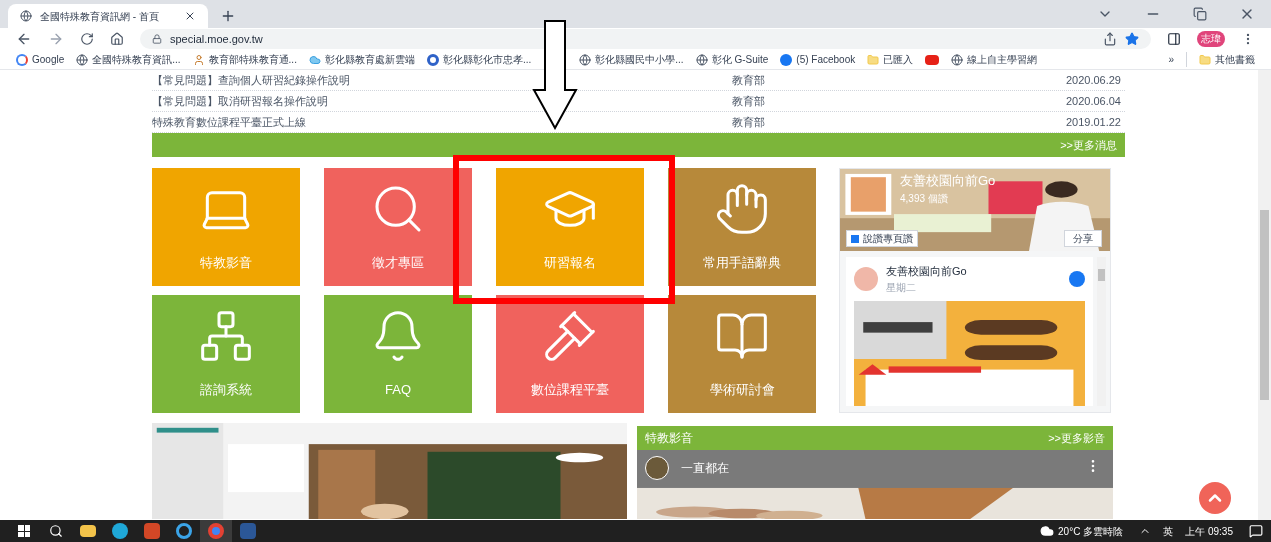 The width and height of the screenshot is (1271, 542). What do you see at coordinates (398, 263) in the screenshot?
I see `tile-label: 徵才專區` at bounding box center [398, 263].